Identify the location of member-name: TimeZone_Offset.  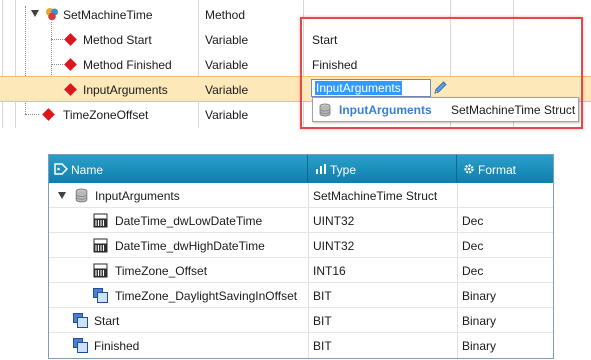
(161, 271).